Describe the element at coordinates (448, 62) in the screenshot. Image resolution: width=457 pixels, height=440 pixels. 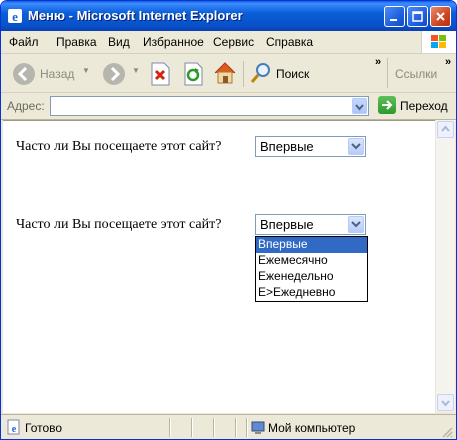
I see `links-chevron-icon: »` at that location.